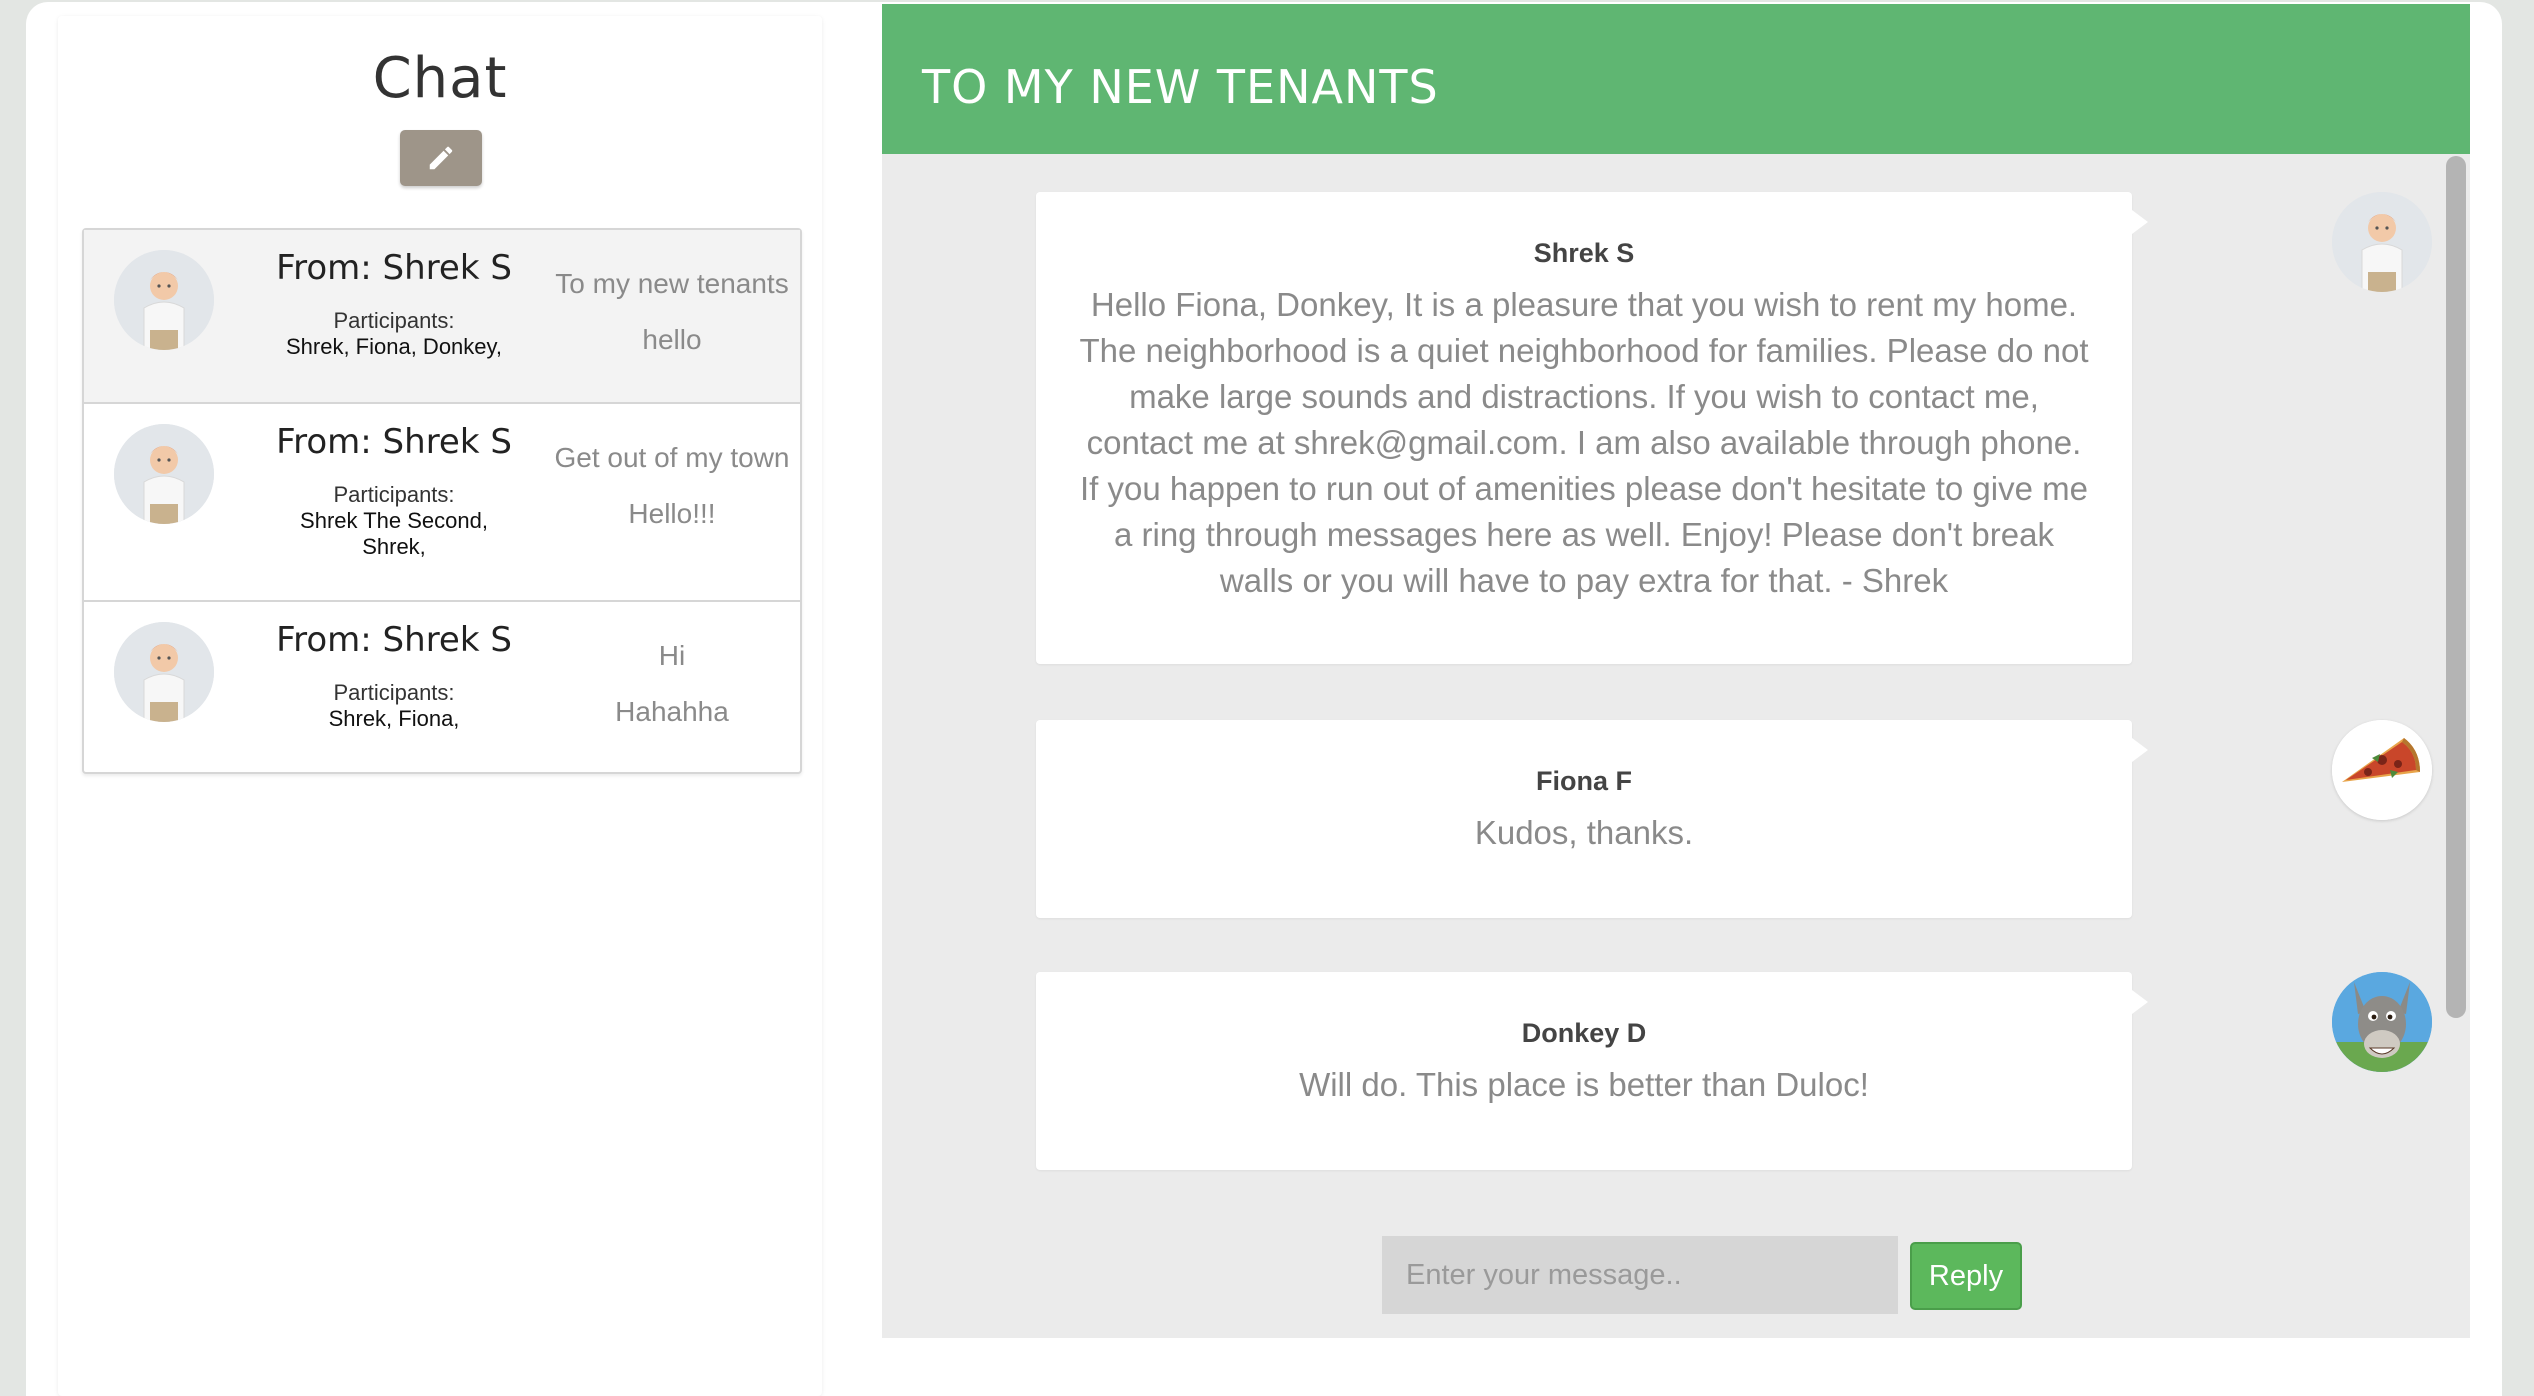 Image resolution: width=2534 pixels, height=1396 pixels. What do you see at coordinates (1640, 1275) in the screenshot?
I see `message-input` at bounding box center [1640, 1275].